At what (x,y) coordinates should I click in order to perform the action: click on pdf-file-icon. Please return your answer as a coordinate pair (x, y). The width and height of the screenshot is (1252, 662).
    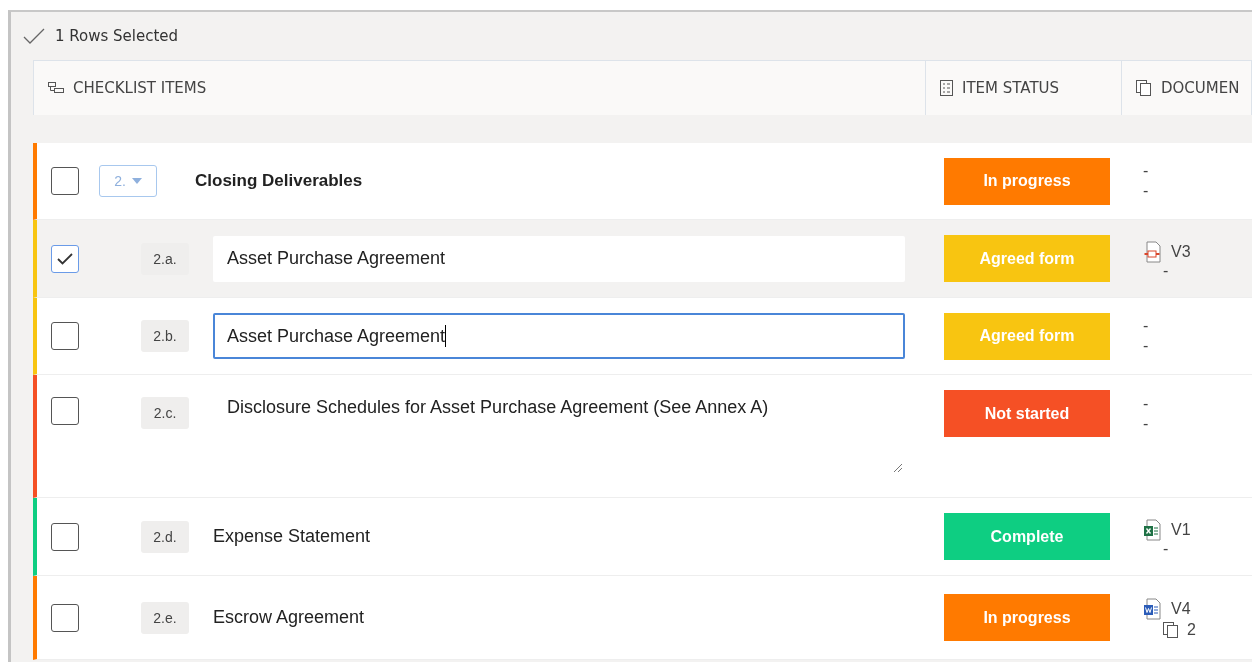
    Looking at the image, I should click on (1153, 251).